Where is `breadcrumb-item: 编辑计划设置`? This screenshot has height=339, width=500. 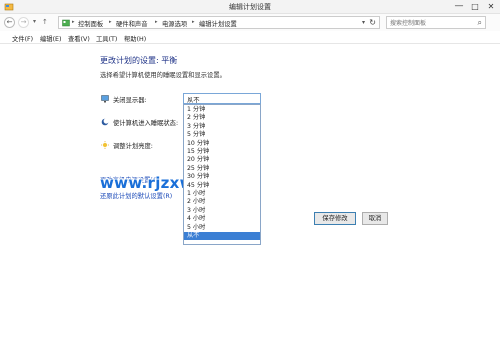 breadcrumb-item: 编辑计划设置 is located at coordinates (218, 23).